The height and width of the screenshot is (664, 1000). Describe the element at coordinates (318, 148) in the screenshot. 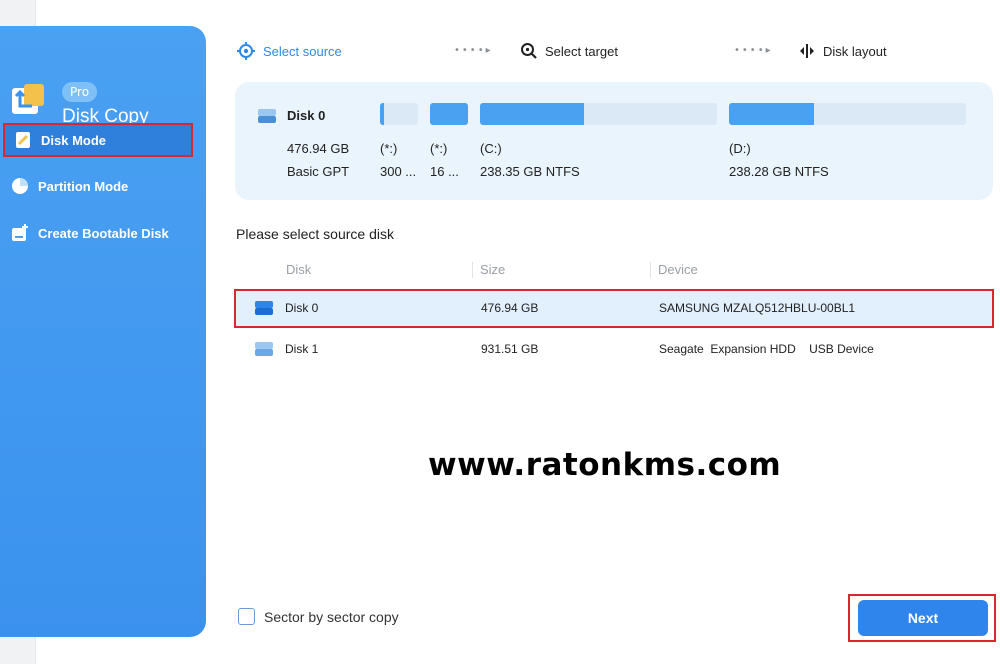

I see `disk-size: 476.94 GB` at that location.